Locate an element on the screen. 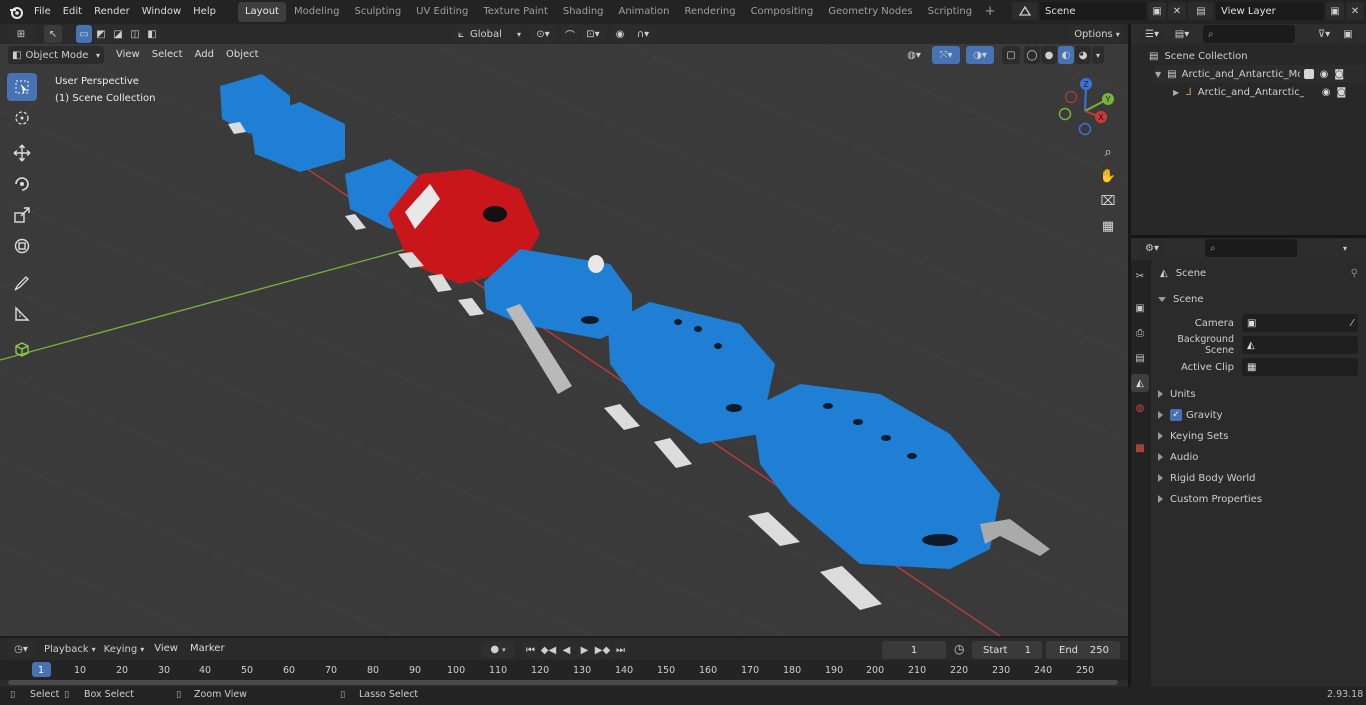 The height and width of the screenshot is (705, 1366). timeline-editor-type-icon: ◷▾ is located at coordinates (21, 649).